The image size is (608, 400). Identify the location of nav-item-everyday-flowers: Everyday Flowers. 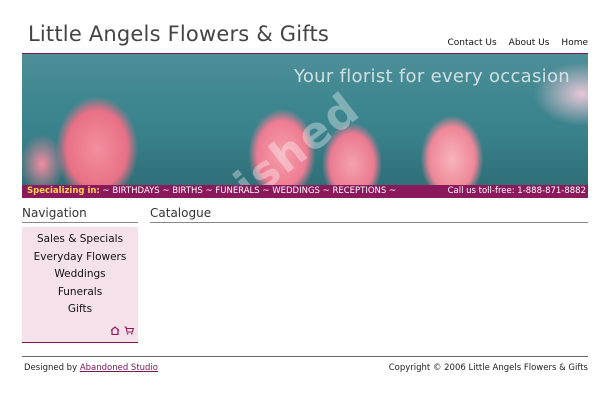
(80, 258).